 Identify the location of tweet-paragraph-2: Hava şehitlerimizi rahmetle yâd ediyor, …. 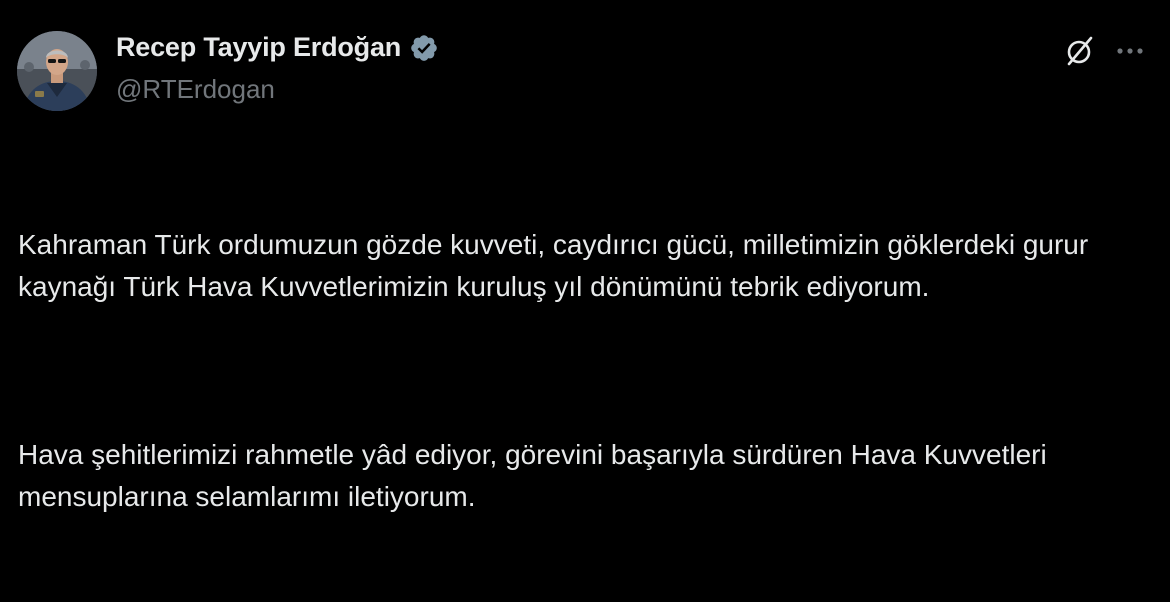
(536, 475).